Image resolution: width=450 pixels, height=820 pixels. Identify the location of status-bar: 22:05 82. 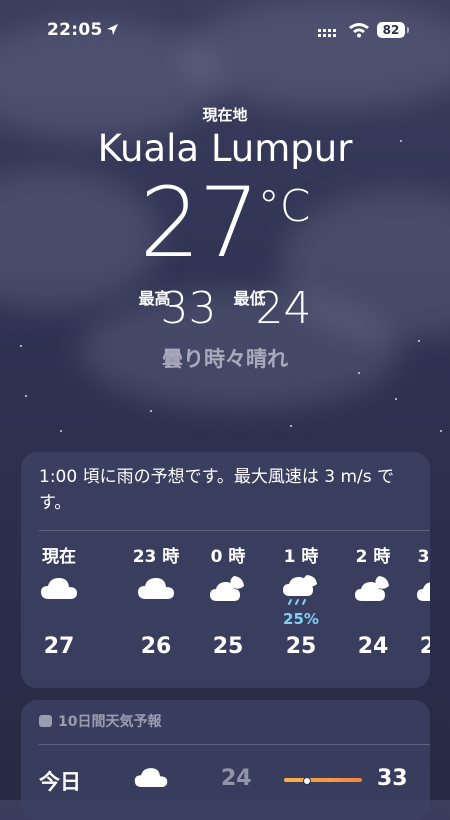
(225, 31).